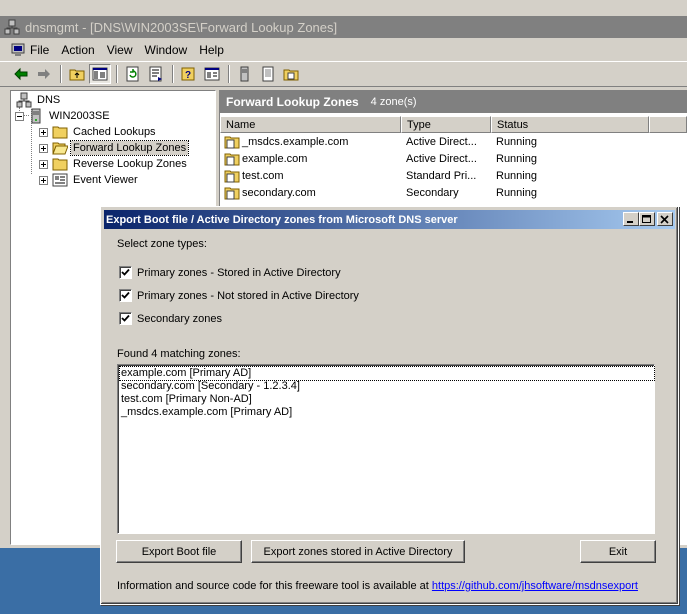 The image size is (687, 614). I want to click on arrow-right-icon, so click(44, 74).